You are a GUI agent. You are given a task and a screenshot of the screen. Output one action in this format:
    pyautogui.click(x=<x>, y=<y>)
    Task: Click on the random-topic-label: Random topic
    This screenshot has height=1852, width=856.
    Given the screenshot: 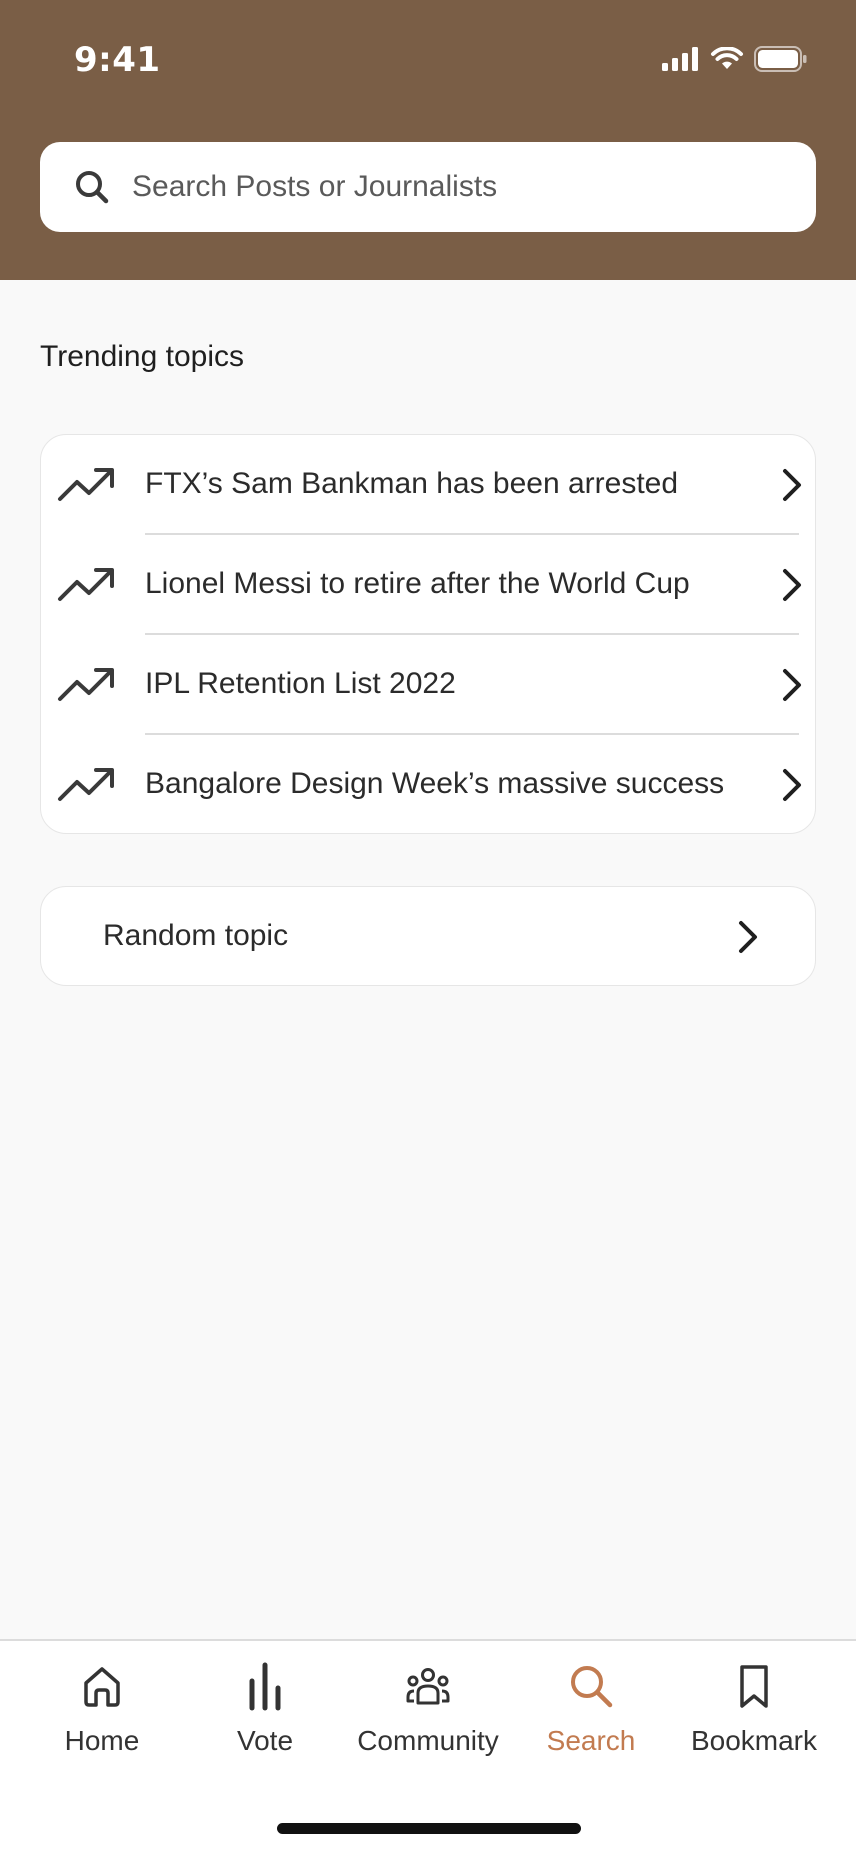 What is the action you would take?
    pyautogui.click(x=196, y=935)
    